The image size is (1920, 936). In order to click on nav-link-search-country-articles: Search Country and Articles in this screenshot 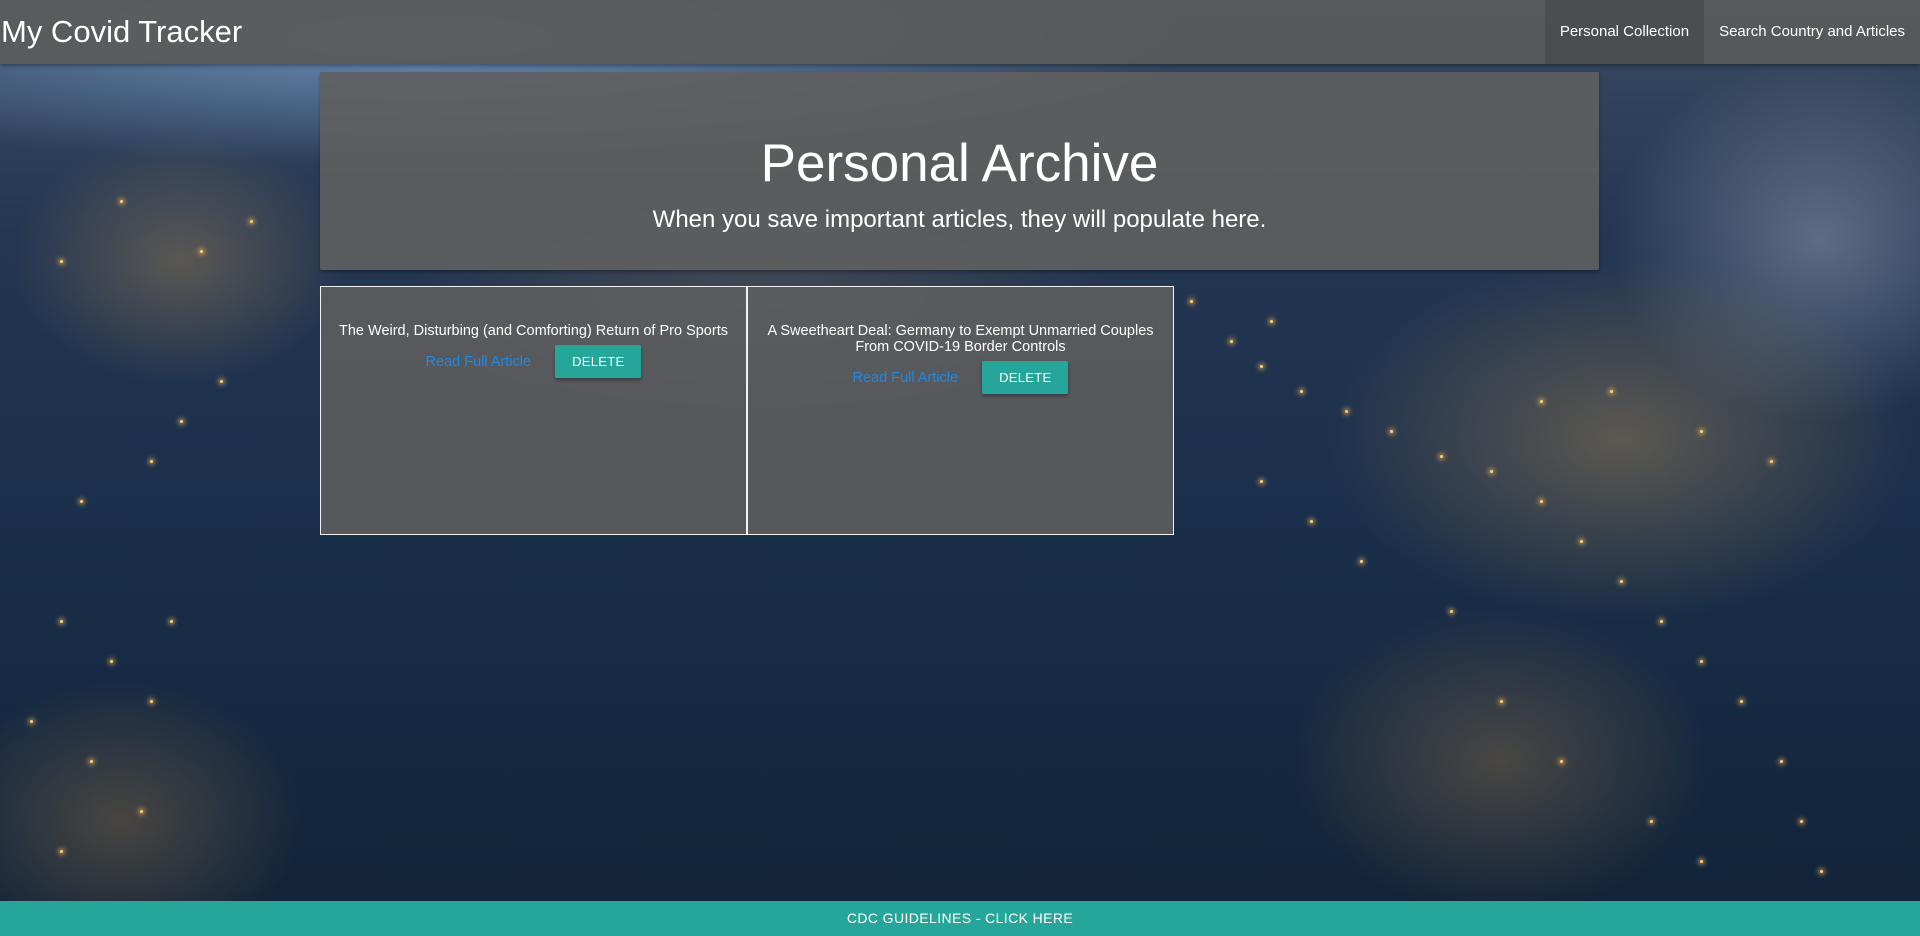, I will do `click(1812, 32)`.